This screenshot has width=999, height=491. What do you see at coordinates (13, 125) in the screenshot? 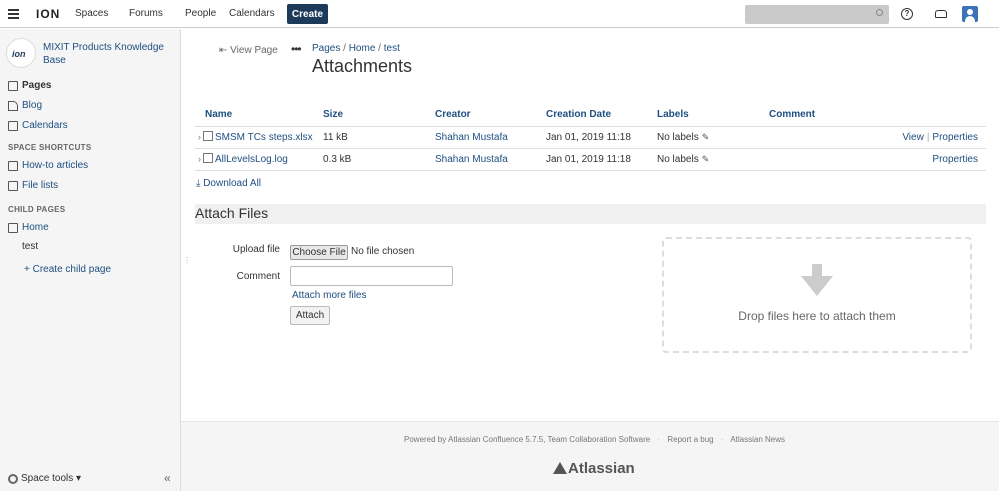
I see `calendar-icon` at bounding box center [13, 125].